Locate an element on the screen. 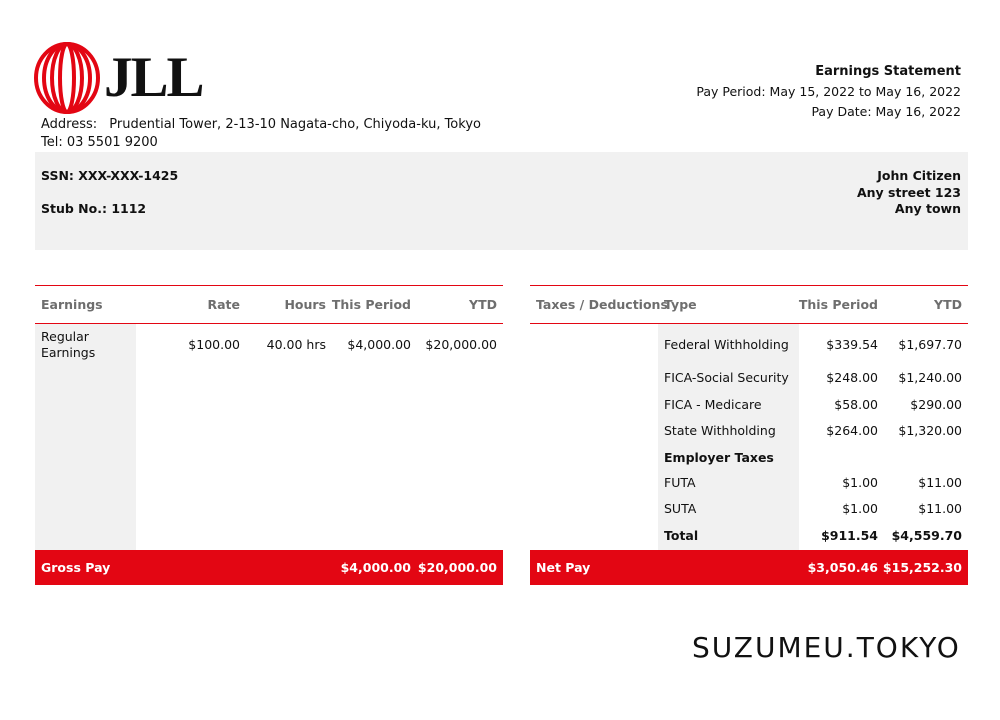 This screenshot has width=1000, height=720. taxes-header-row: Taxes / Deductions Type This Period YTD is located at coordinates (749, 304).